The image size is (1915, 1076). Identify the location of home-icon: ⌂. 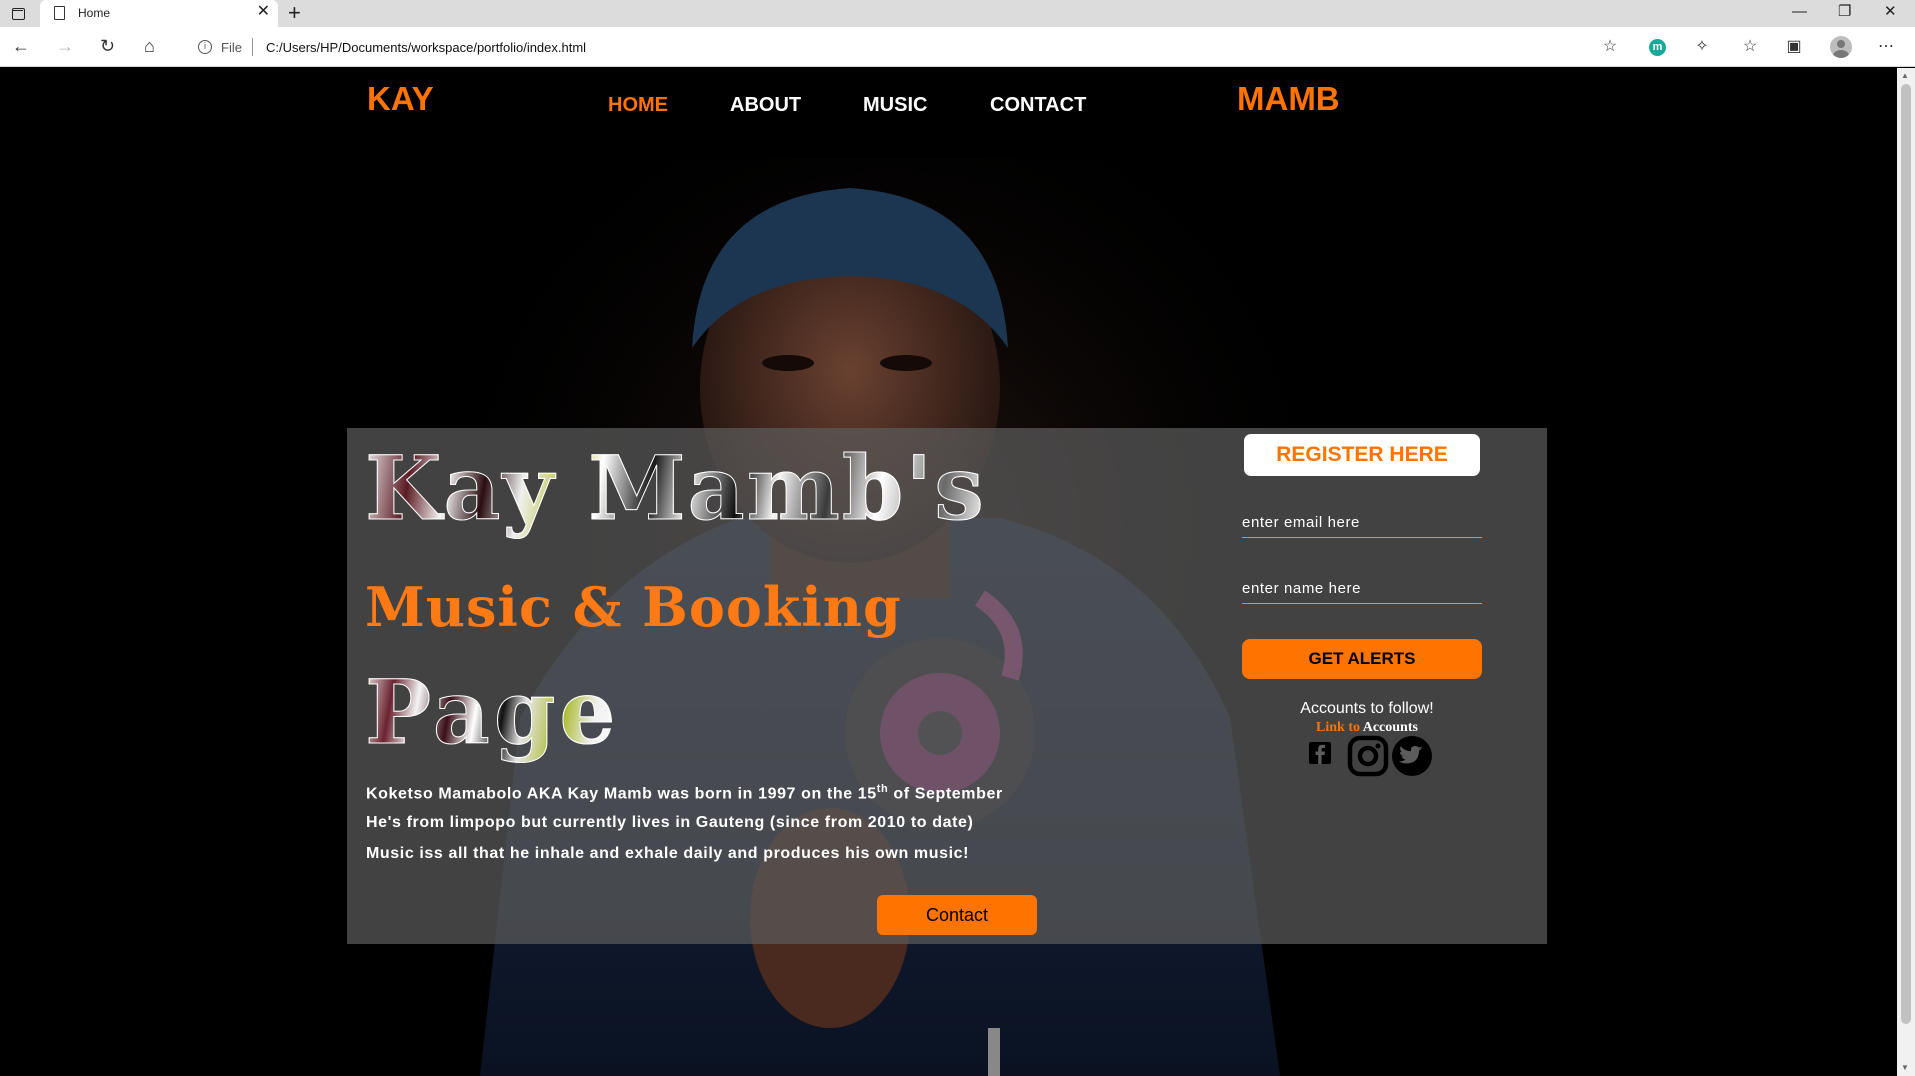
(149, 46).